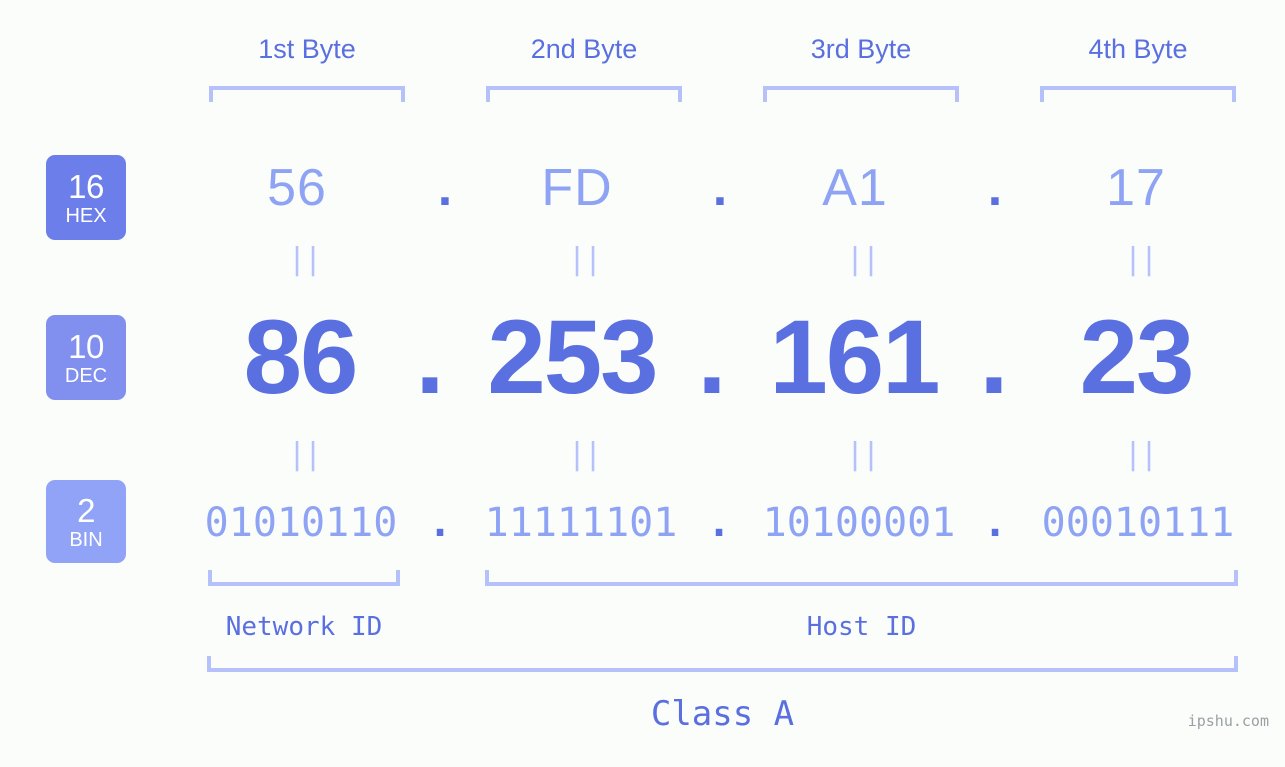 The height and width of the screenshot is (767, 1285). What do you see at coordinates (572, 357) in the screenshot?
I see `dec-octet-2: 253` at bounding box center [572, 357].